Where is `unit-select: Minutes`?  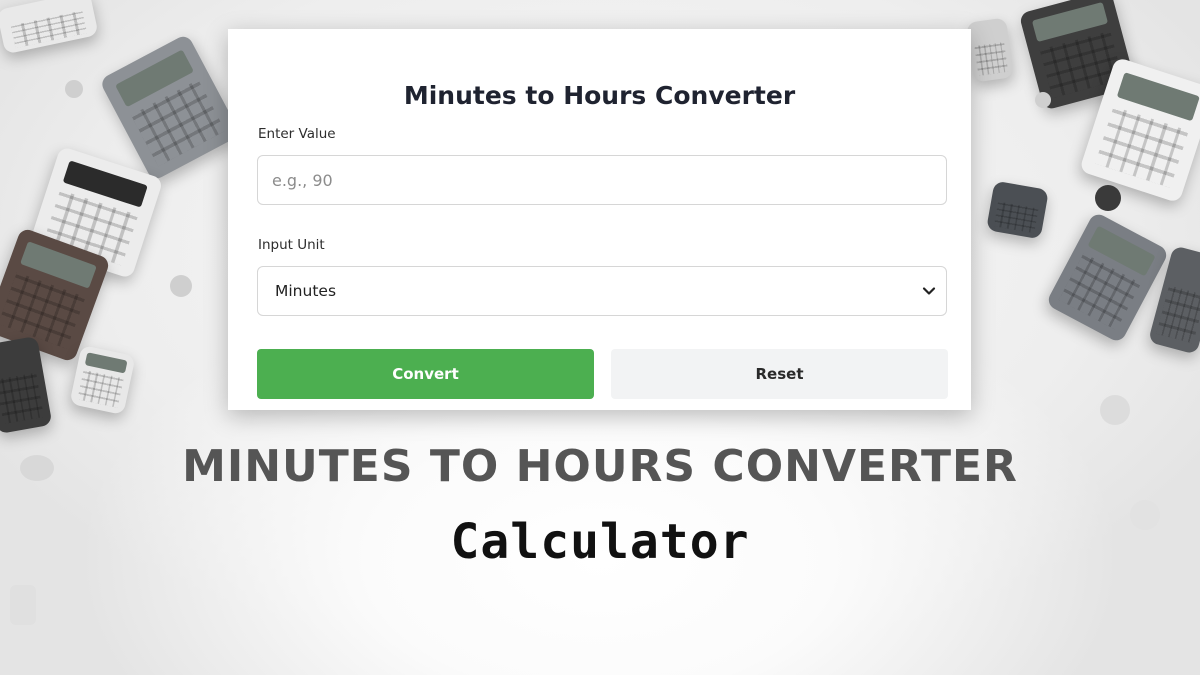 unit-select: Minutes is located at coordinates (602, 291).